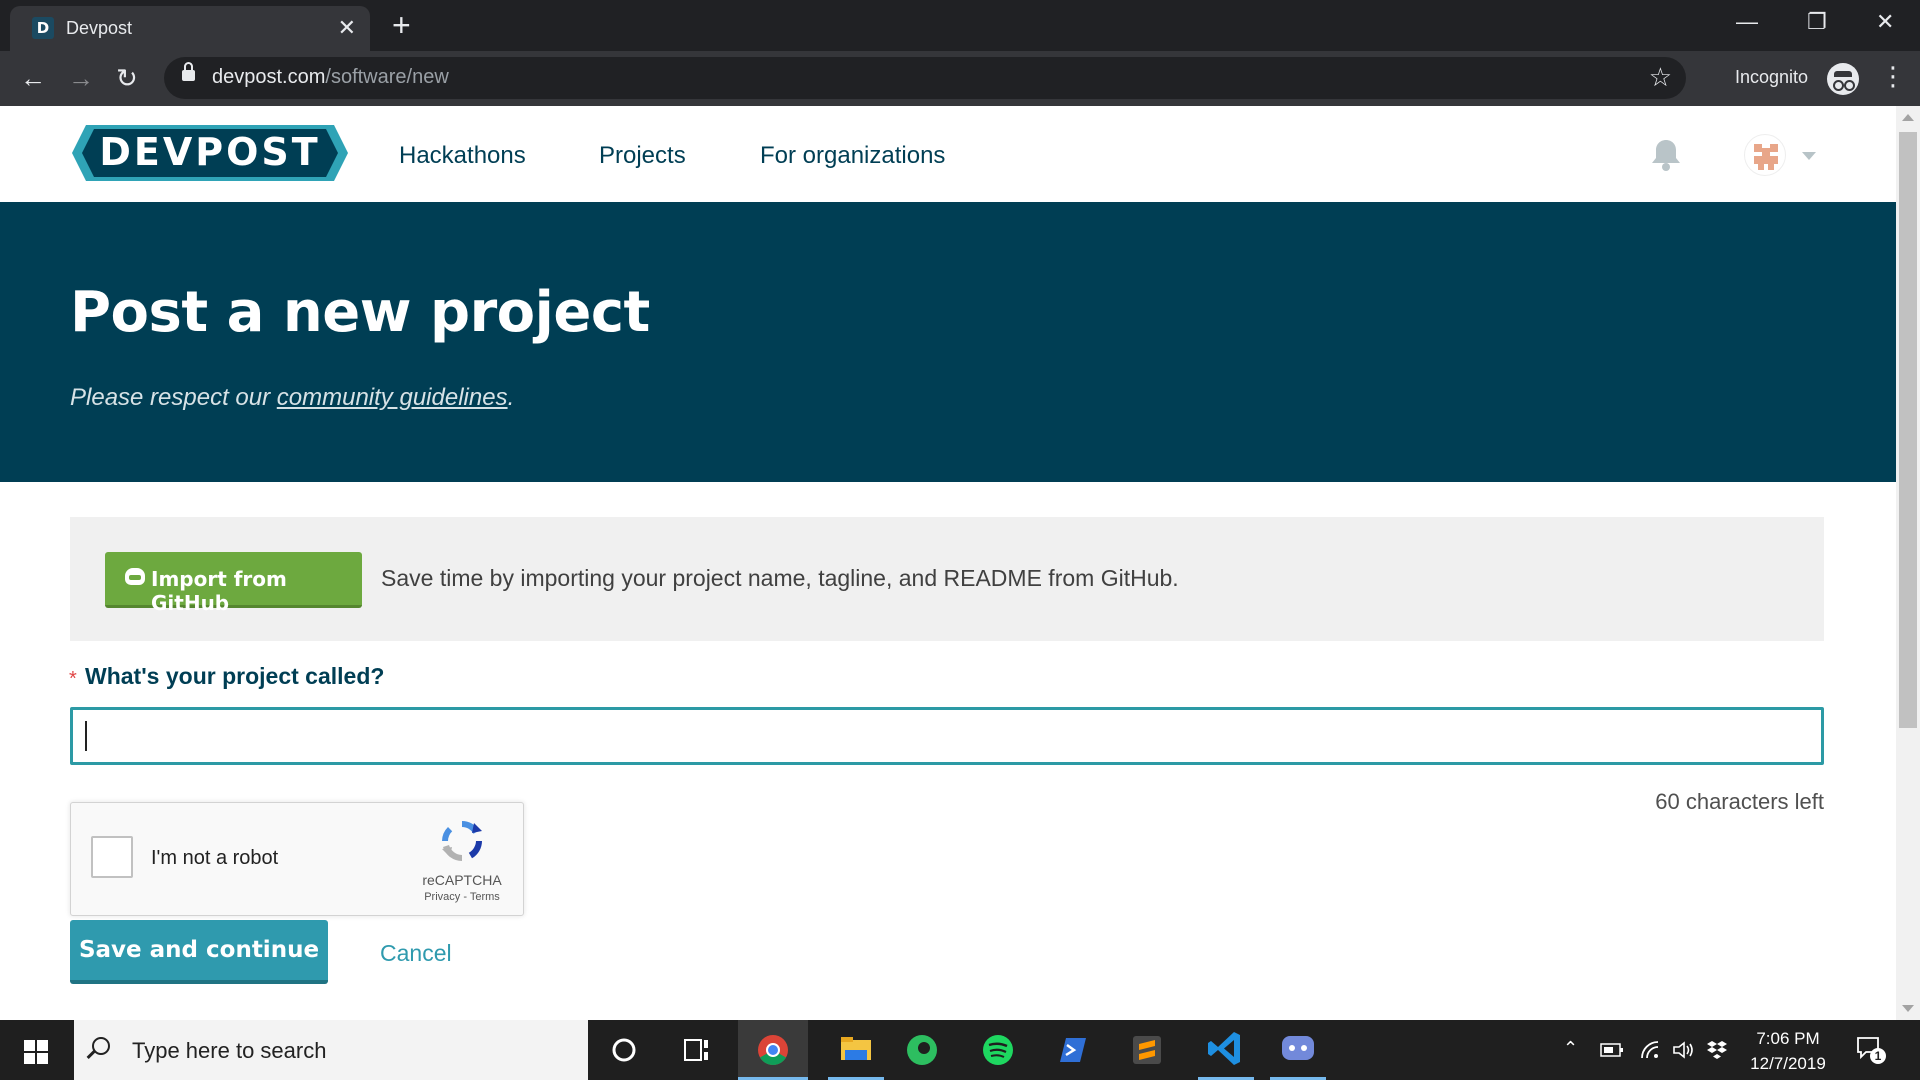  What do you see at coordinates (416, 953) in the screenshot?
I see `cancel-link: Cancel` at bounding box center [416, 953].